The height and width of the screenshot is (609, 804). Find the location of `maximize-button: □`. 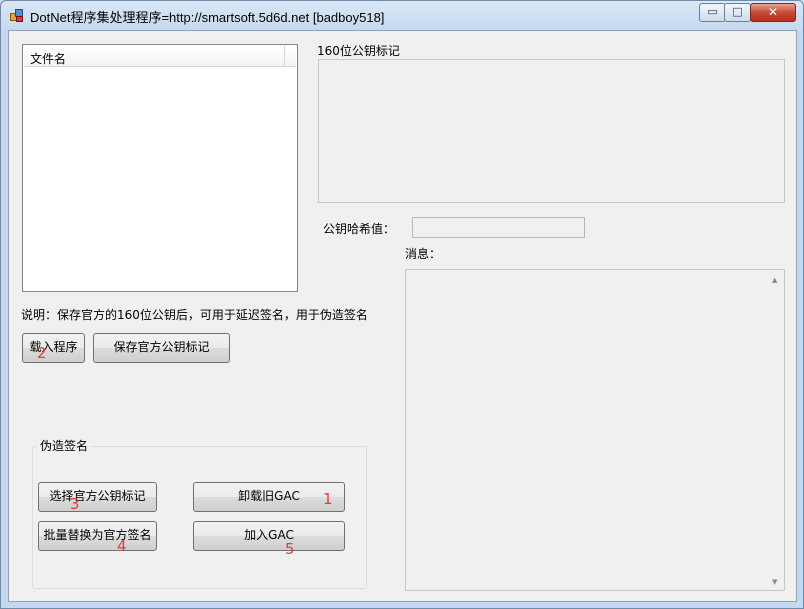

maximize-button: □ is located at coordinates (737, 12).